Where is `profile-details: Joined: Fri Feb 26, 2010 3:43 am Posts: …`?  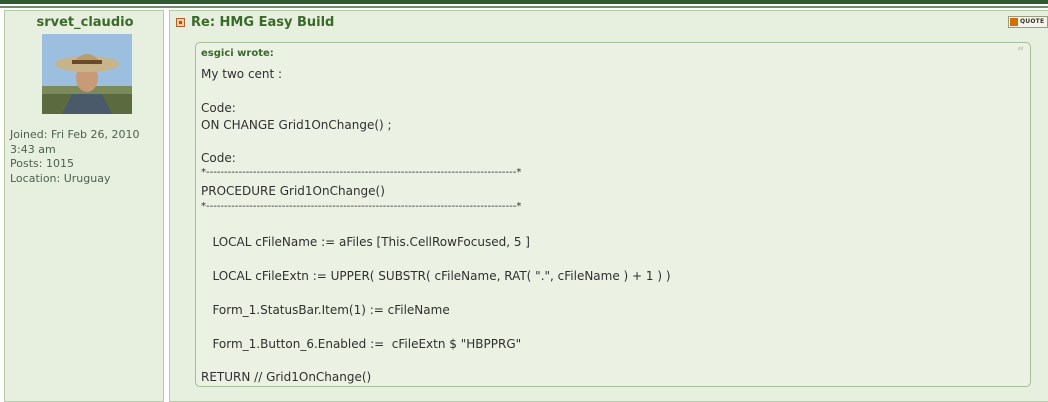
profile-details: Joined: Fri Feb 26, 2010 3:43 am Posts: … is located at coordinates (75, 157).